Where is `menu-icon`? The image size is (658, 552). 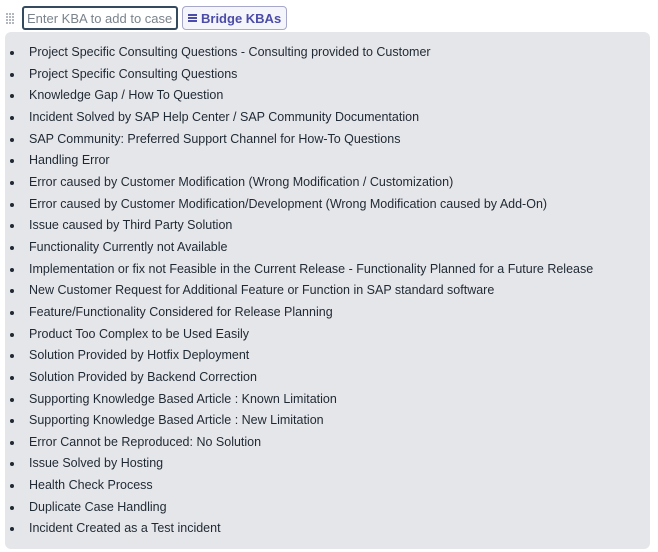 menu-icon is located at coordinates (192, 18).